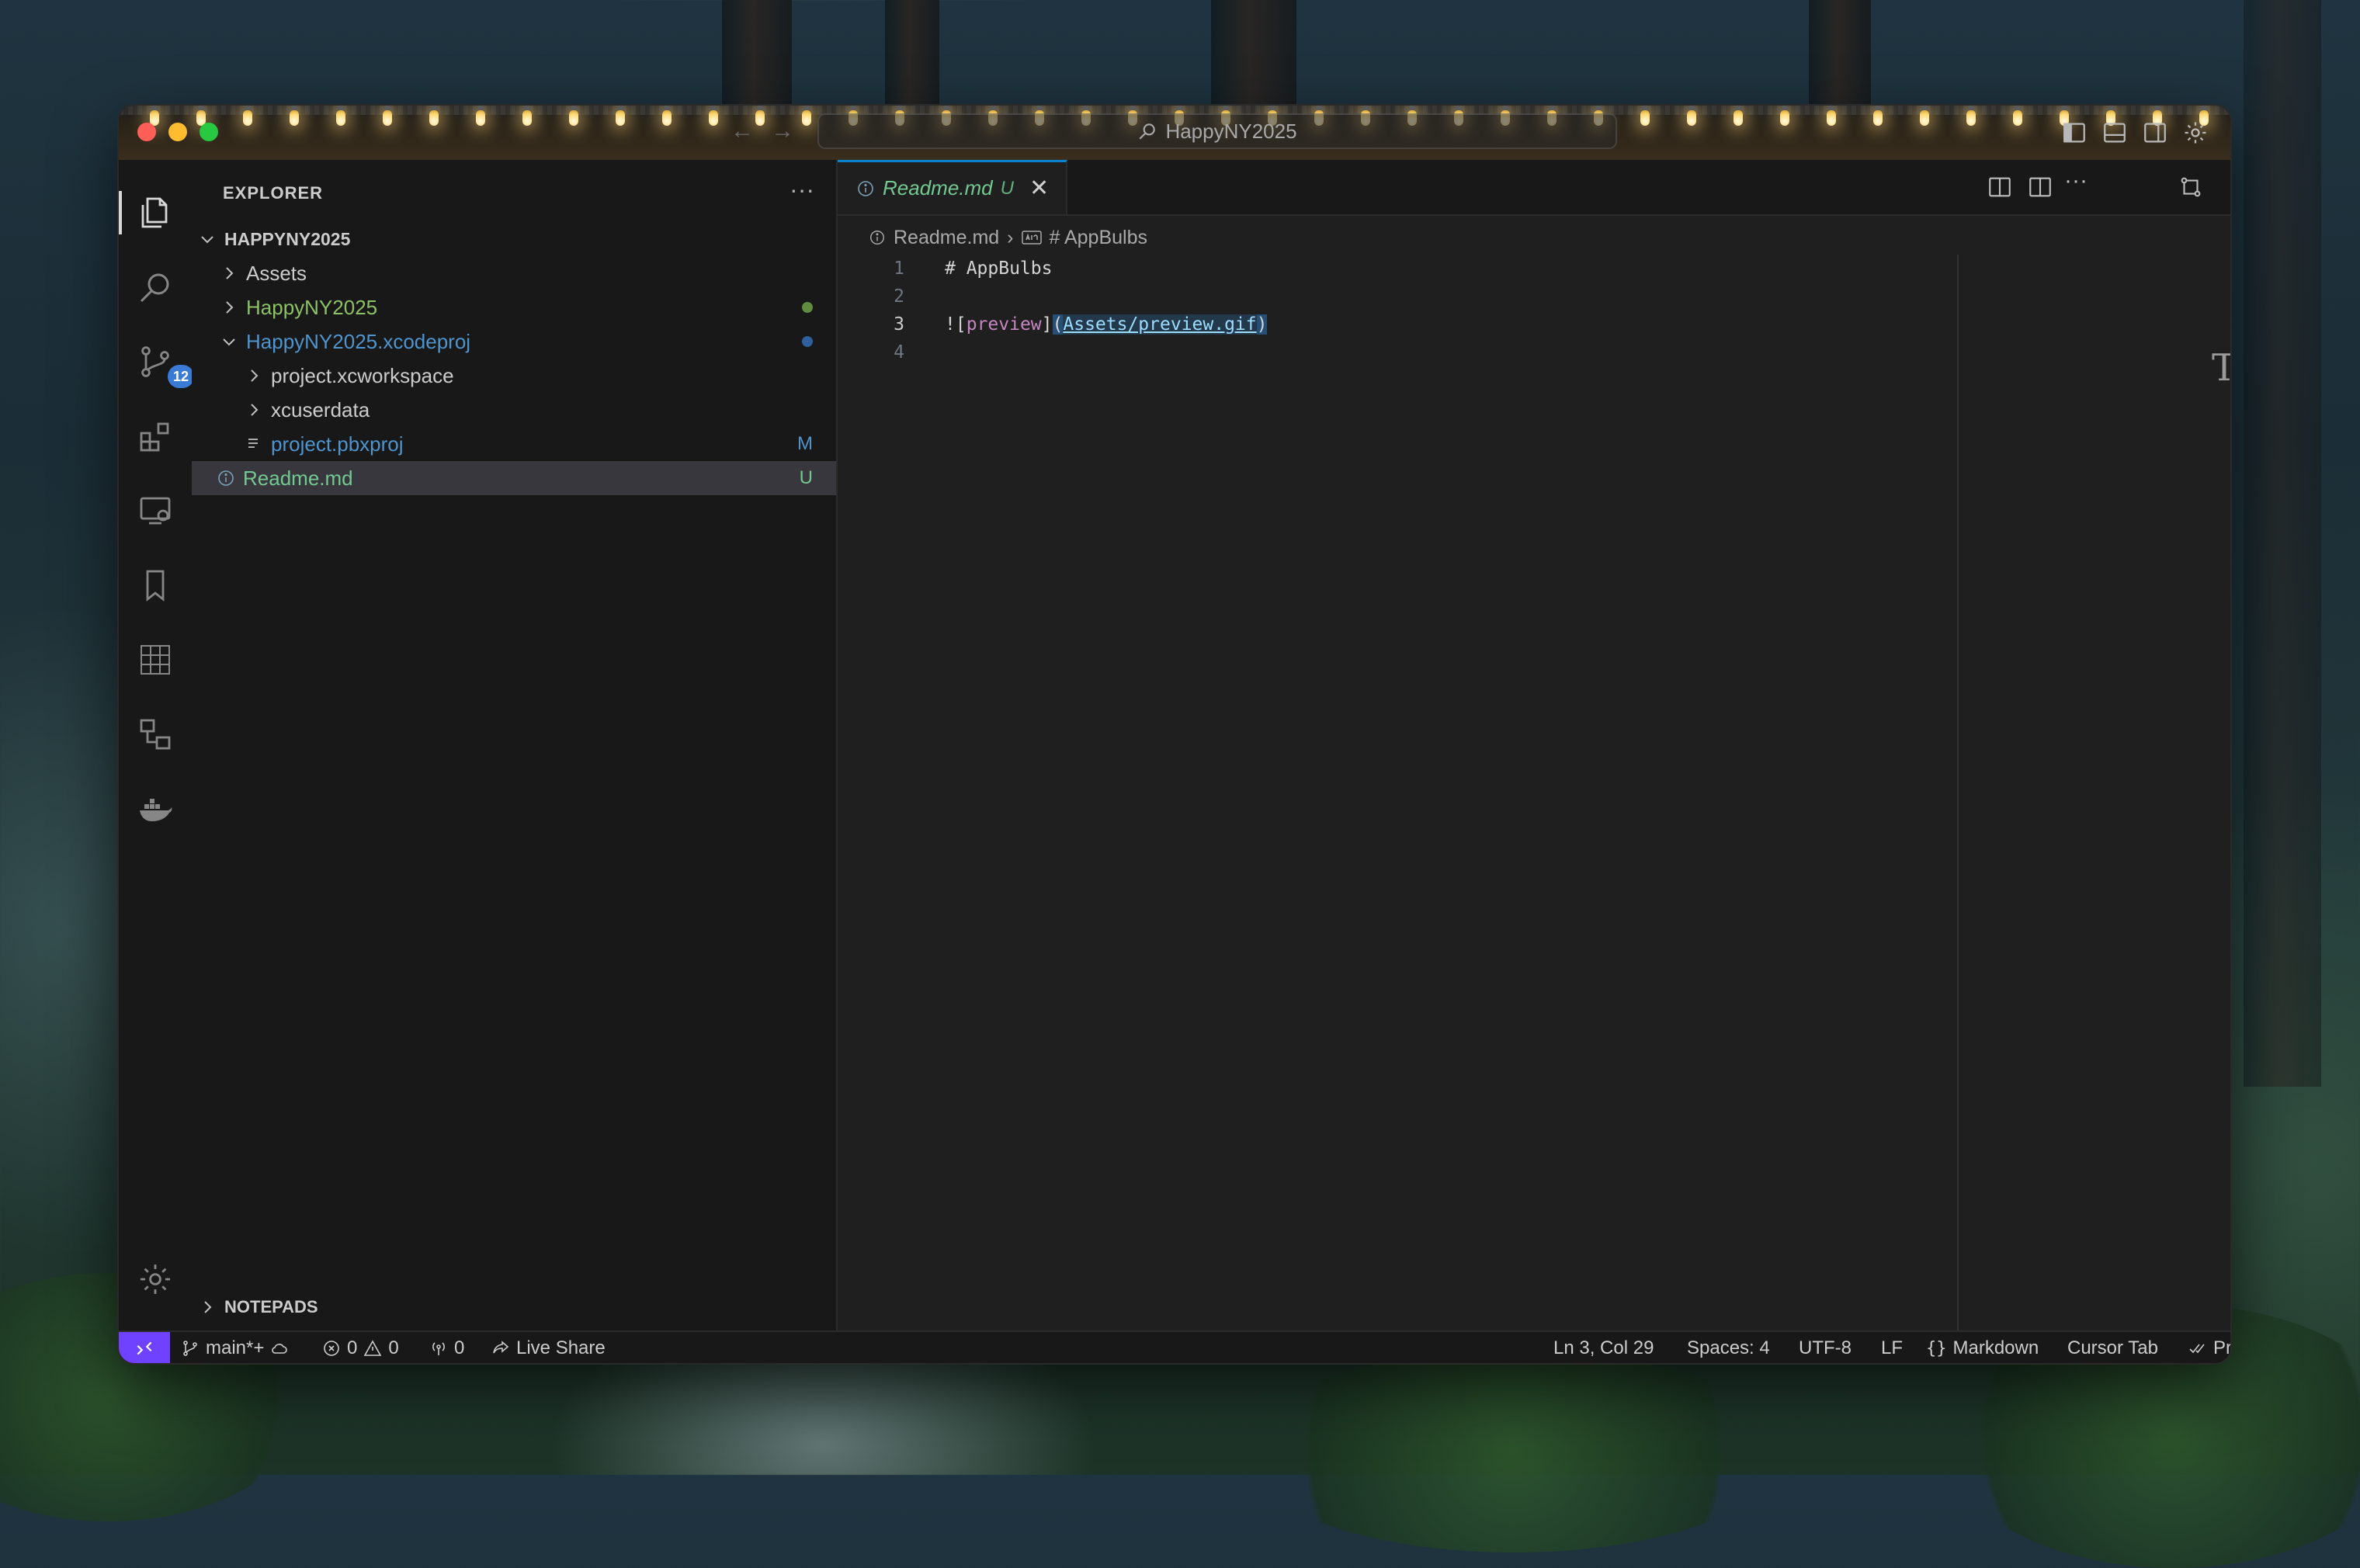  I want to click on tree-item-pbxproj: project.pbxproj M, so click(514, 444).